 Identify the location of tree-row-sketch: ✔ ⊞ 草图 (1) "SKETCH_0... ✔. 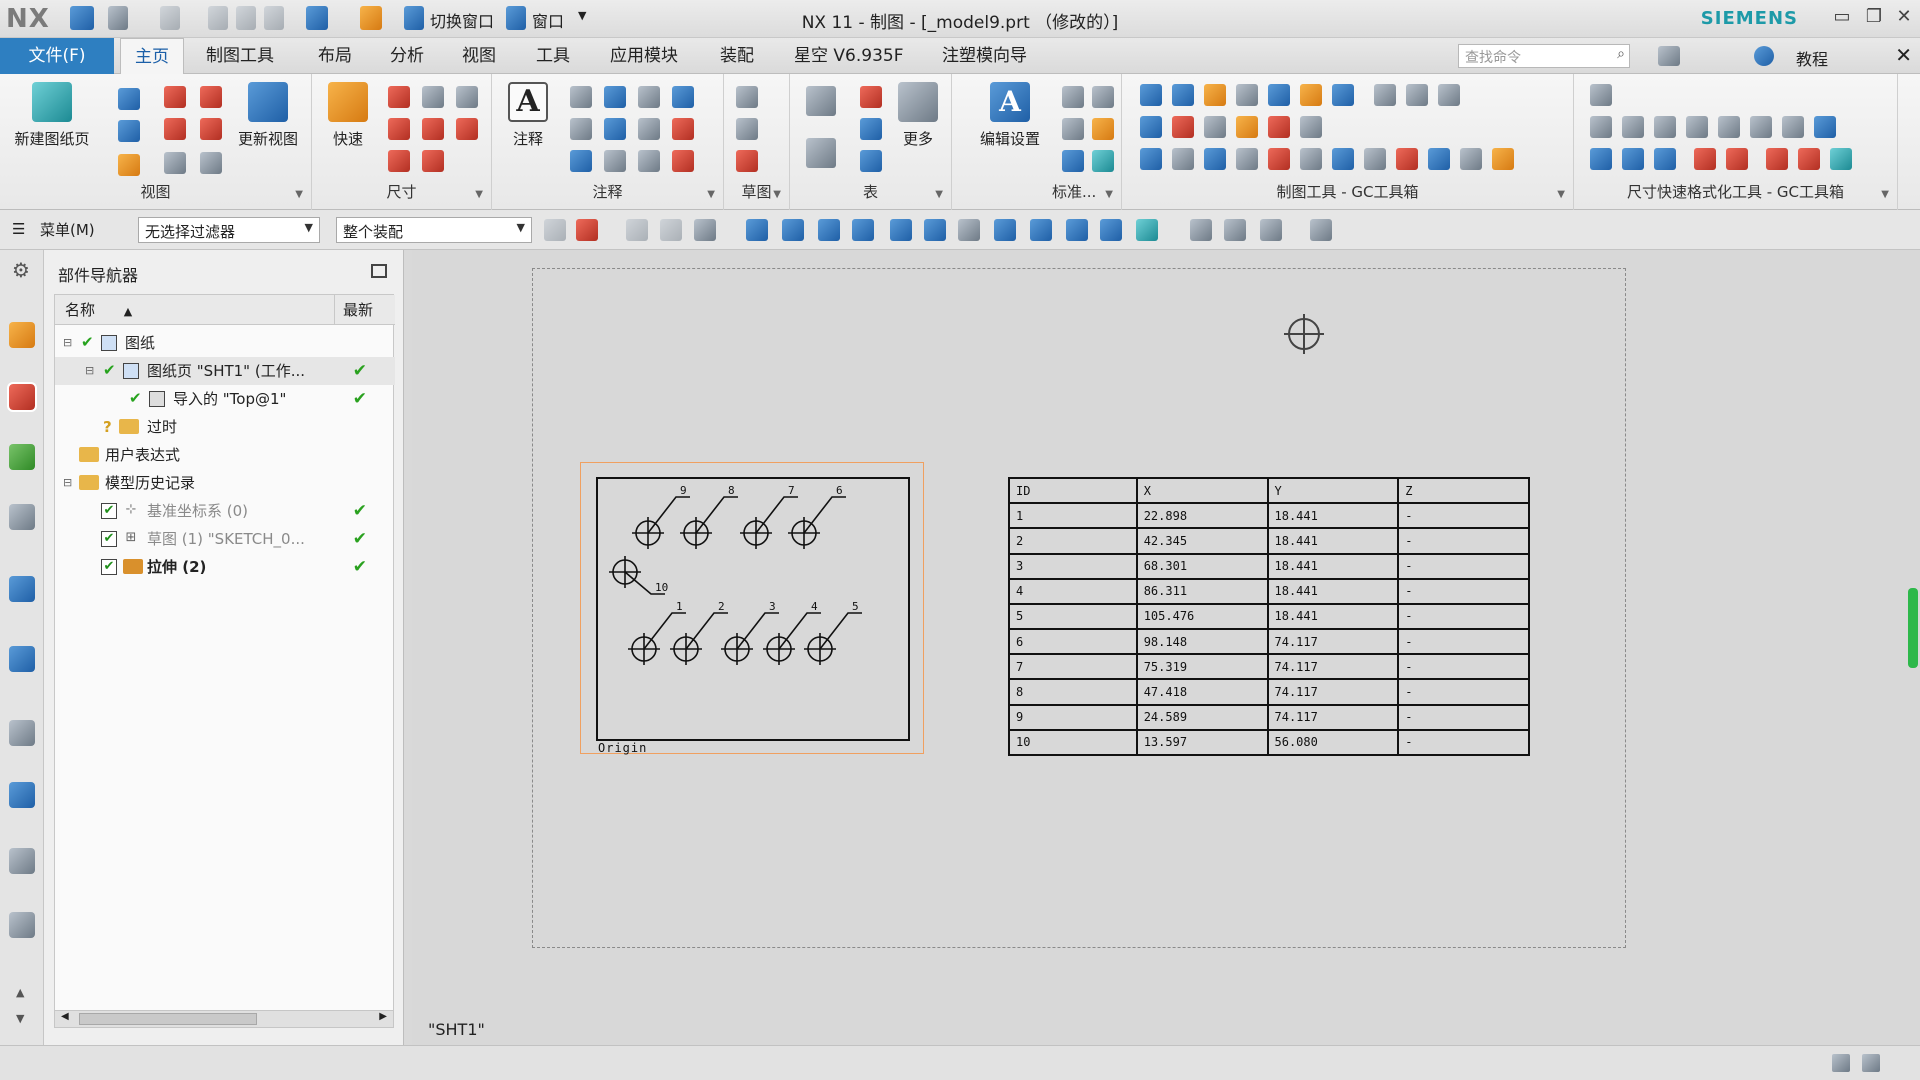
(225, 539).